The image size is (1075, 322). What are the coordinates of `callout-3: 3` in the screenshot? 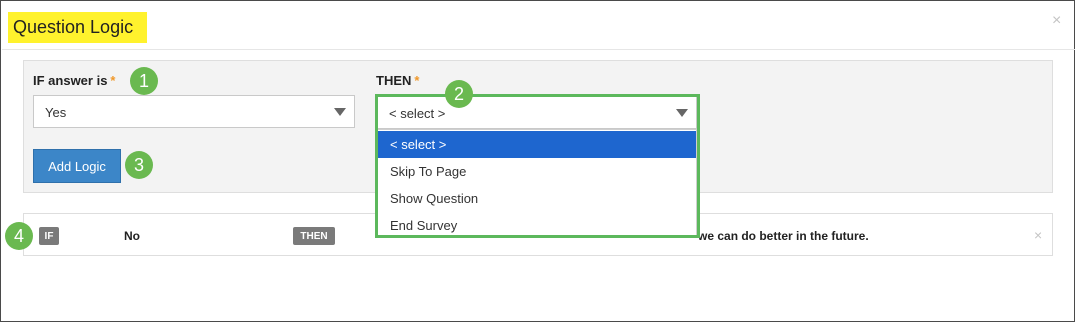 It's located at (139, 165).